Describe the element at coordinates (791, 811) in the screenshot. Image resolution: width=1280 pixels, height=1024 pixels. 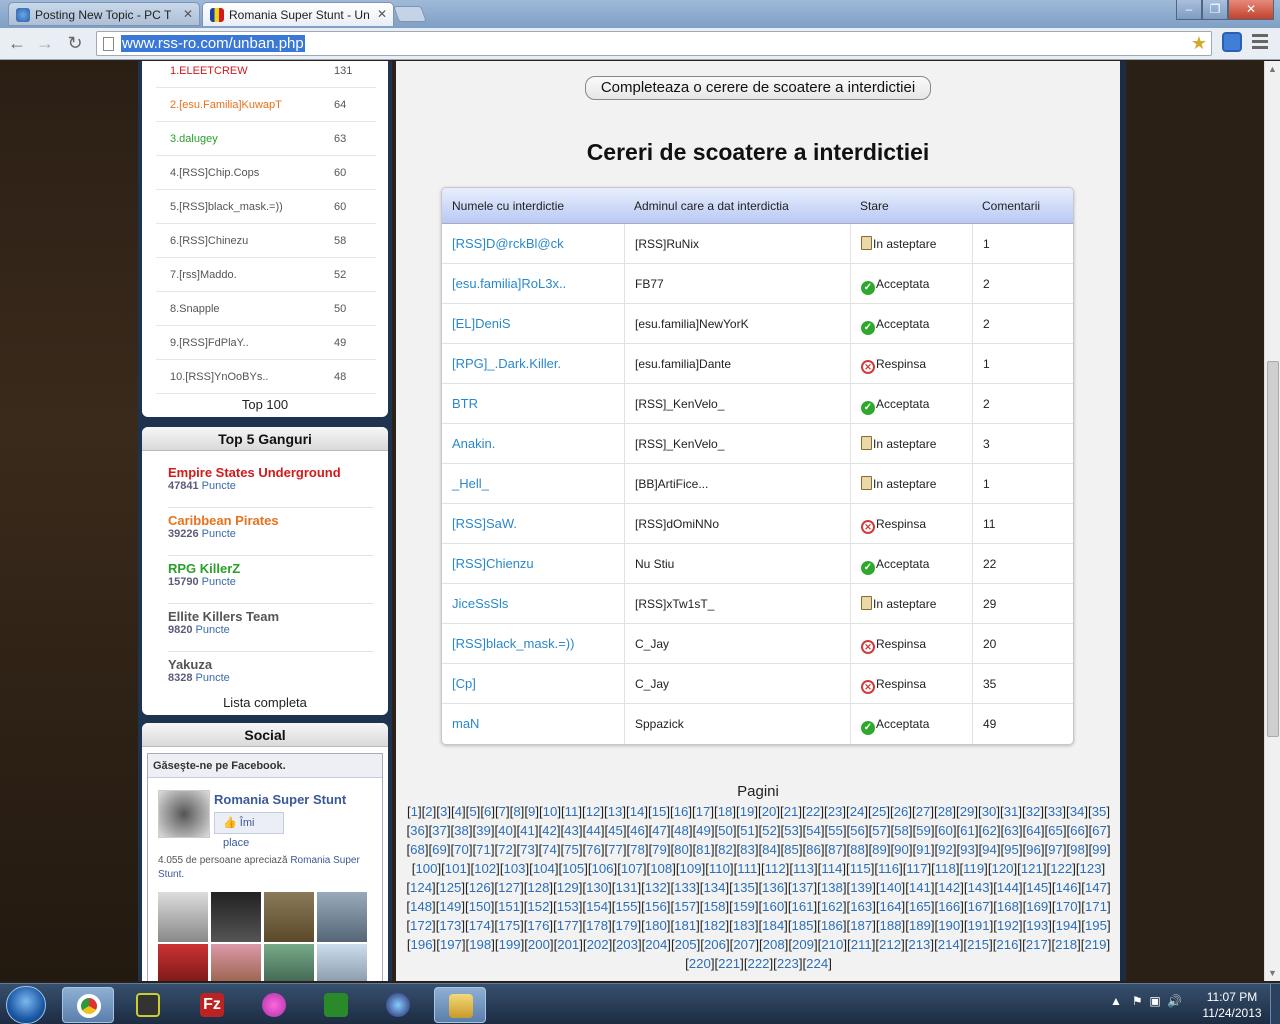
I see `page-link: 21` at that location.